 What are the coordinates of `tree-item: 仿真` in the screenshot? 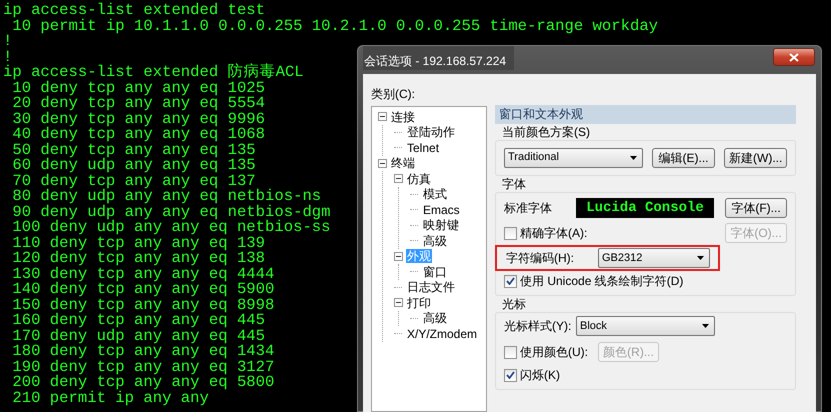 It's located at (419, 179).